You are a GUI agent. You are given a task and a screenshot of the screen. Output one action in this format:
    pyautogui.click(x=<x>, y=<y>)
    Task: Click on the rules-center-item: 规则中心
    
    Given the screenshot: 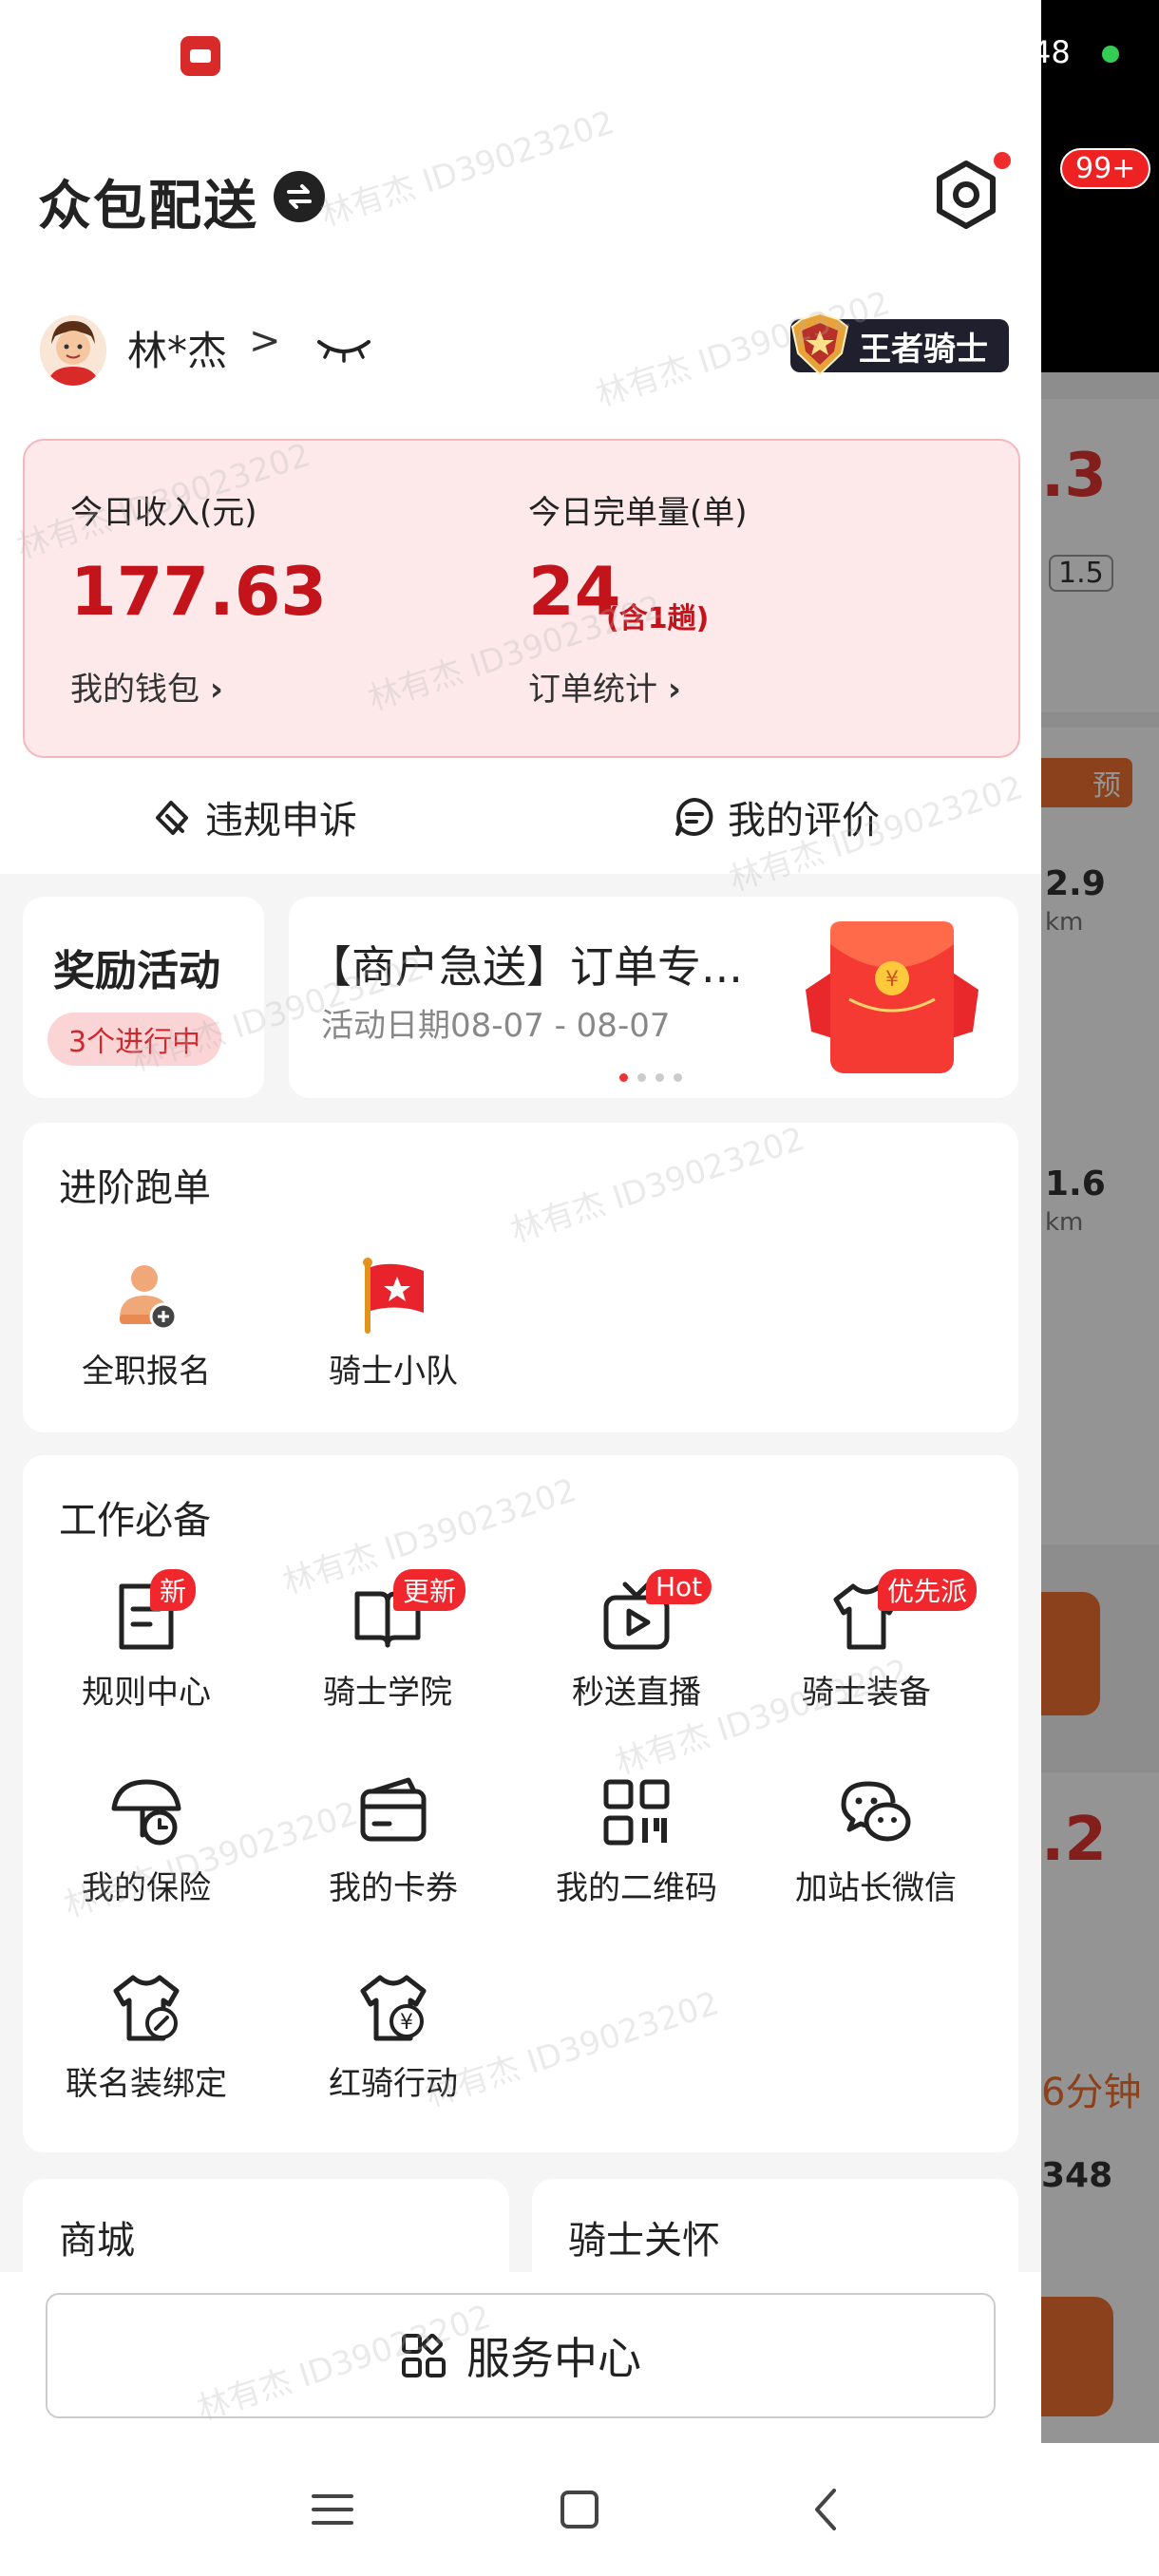 What is the action you would take?
    pyautogui.click(x=146, y=1646)
    